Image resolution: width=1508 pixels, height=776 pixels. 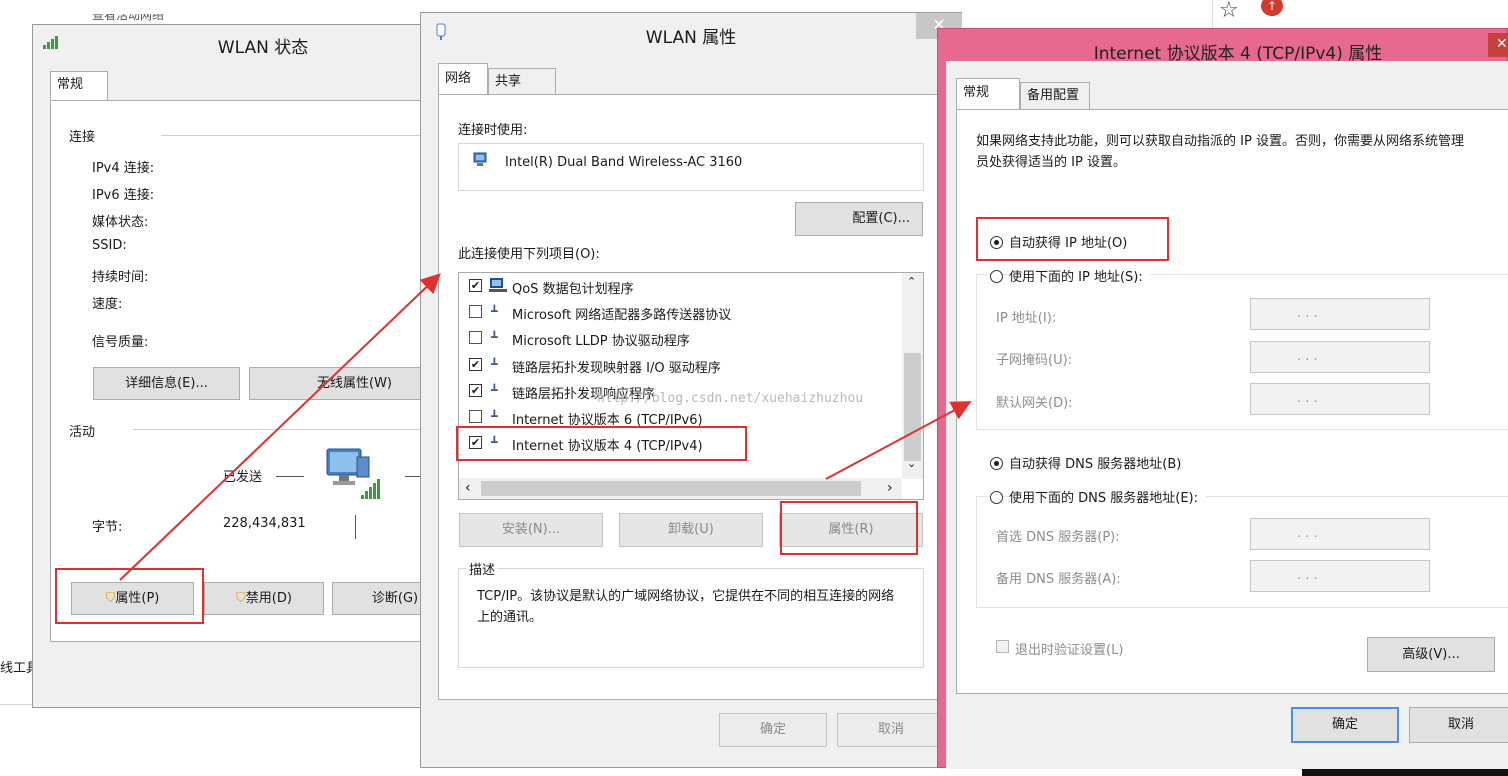 I want to click on star-icon: ☆, so click(x=1229, y=11).